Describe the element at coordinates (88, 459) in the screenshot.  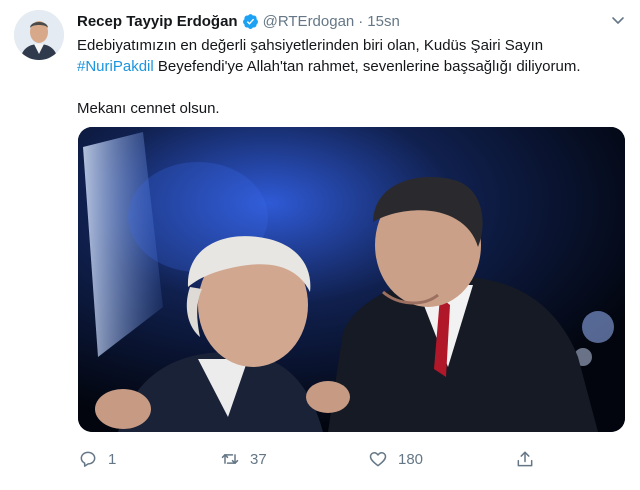
I see `reply-icon` at that location.